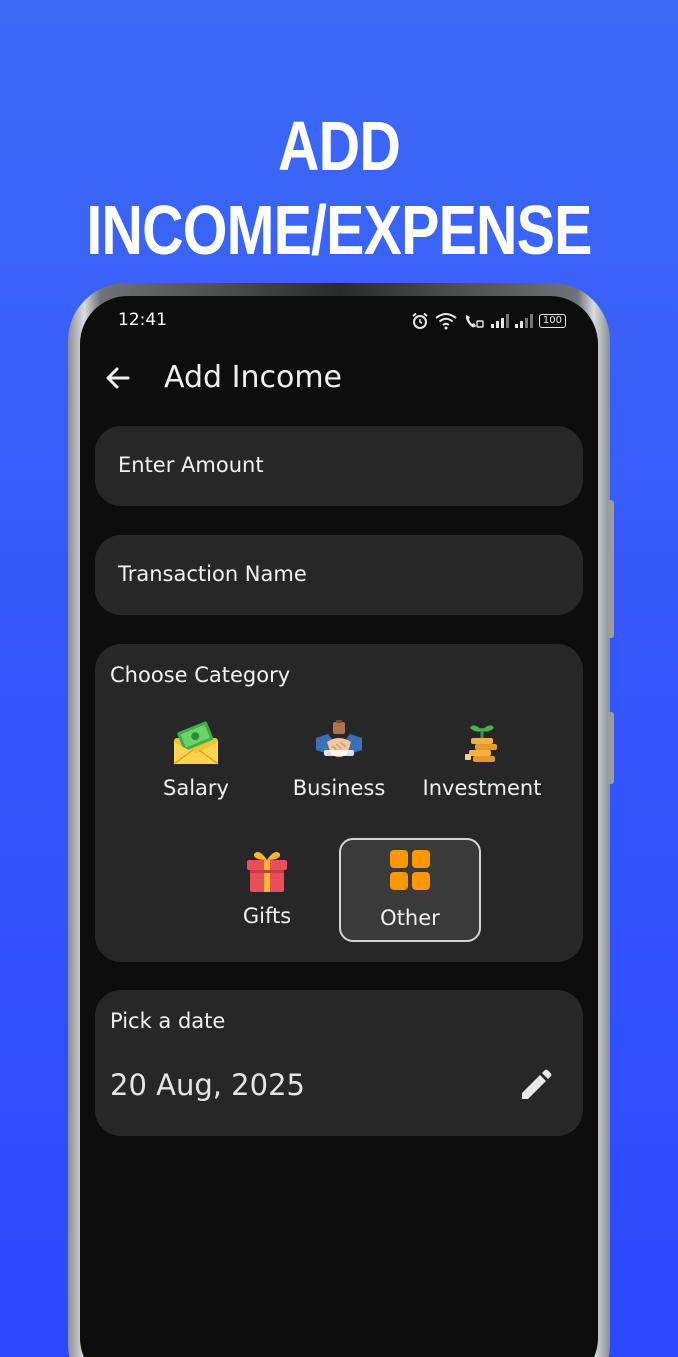  Describe the element at coordinates (339, 188) in the screenshot. I see `promo-headline: ADD INCOME/EXPENSE` at that location.